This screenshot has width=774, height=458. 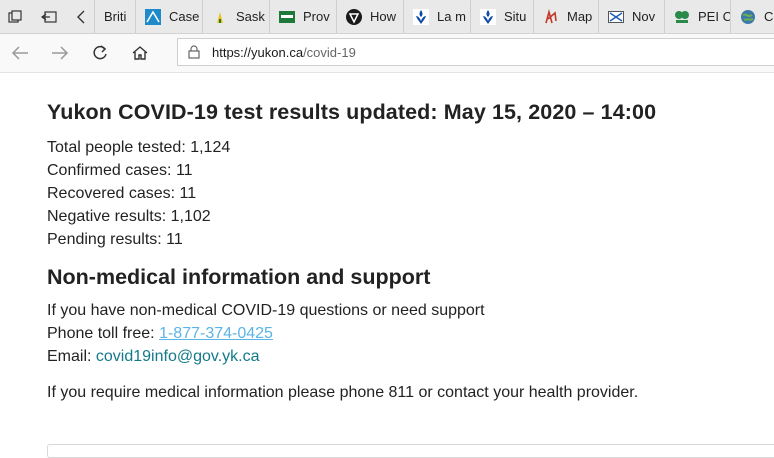 I want to click on browser-toolbar: https://yukon.ca/covid-19, so click(x=387, y=53).